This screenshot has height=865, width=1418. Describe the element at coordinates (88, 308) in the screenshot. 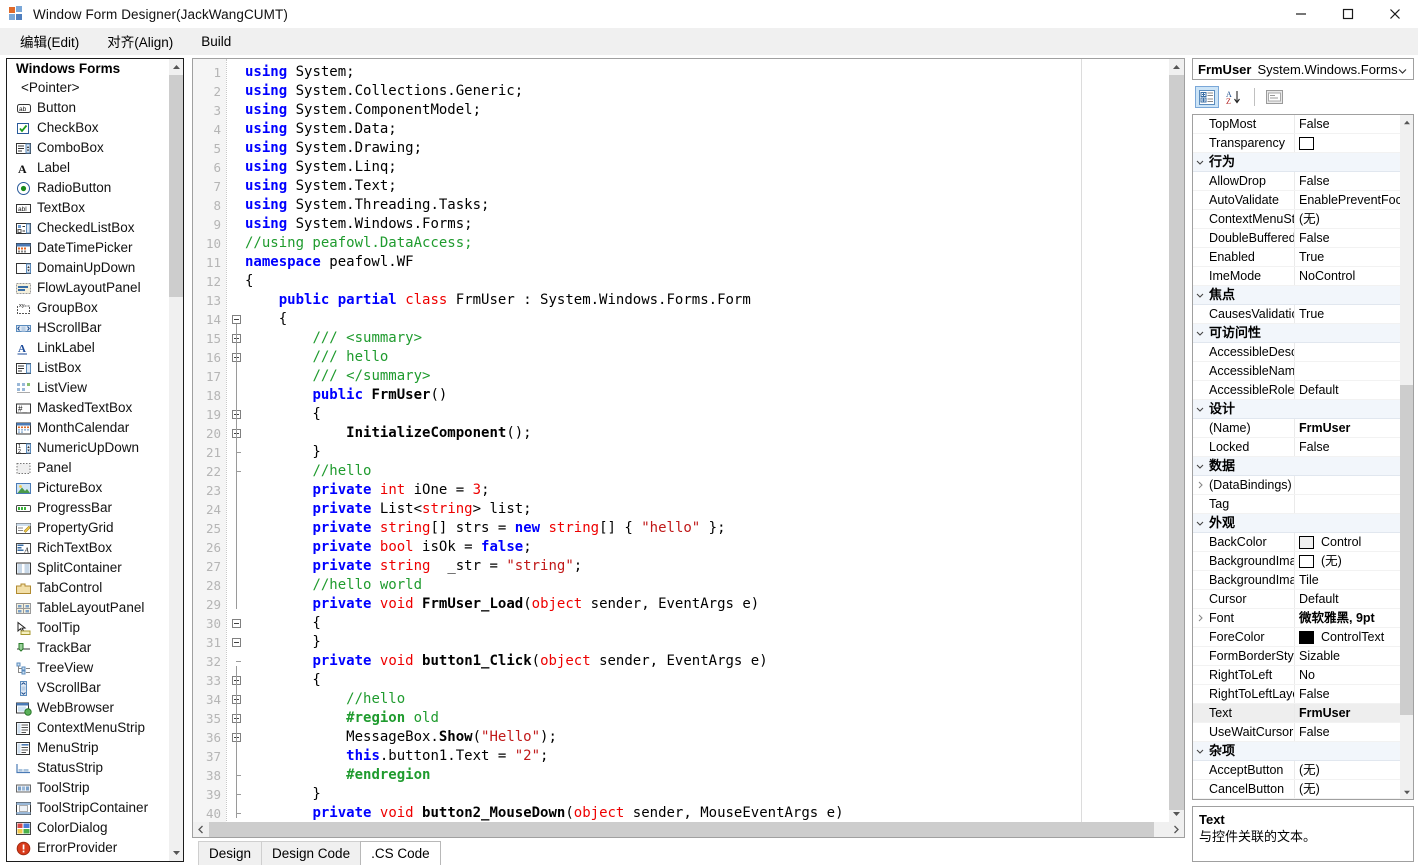

I see `toolbox-item-groupbox: xy GroupBox` at that location.